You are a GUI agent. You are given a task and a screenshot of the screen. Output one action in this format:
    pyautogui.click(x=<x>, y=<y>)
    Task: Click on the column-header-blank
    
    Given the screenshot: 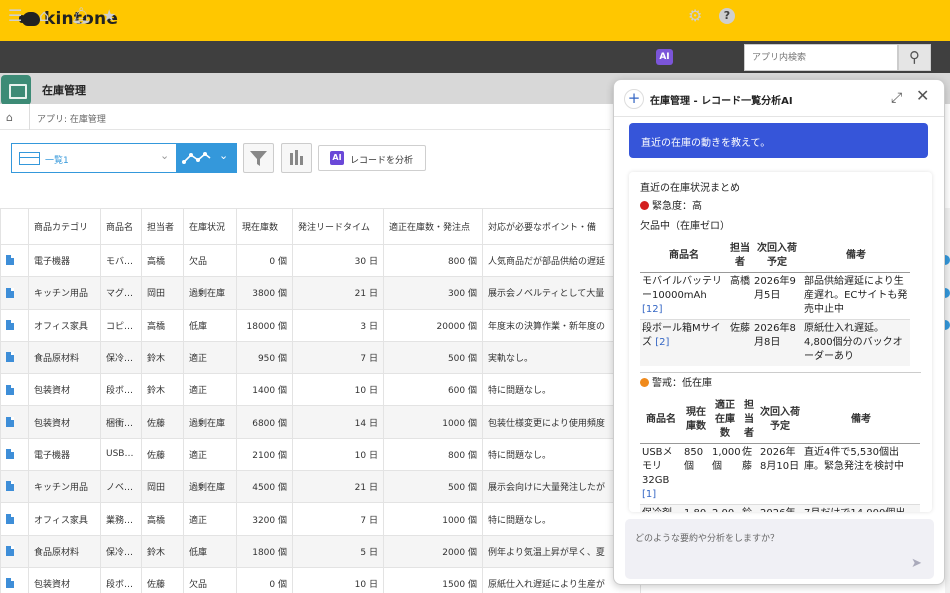 What is the action you would take?
    pyautogui.click(x=14, y=226)
    